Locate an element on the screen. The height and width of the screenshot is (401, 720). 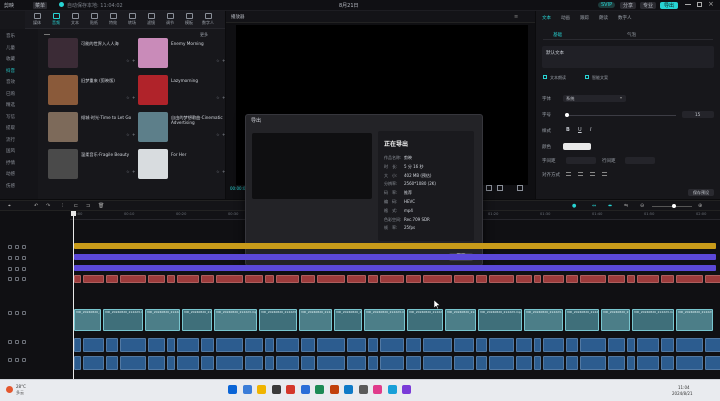
sidebar-item-3: 抖音 is located at coordinates (10, 71).